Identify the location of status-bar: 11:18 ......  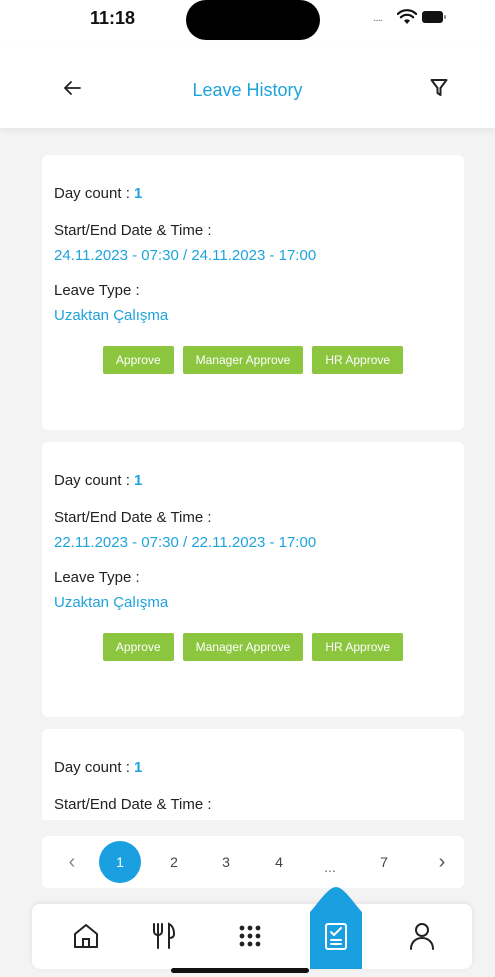
(247, 23).